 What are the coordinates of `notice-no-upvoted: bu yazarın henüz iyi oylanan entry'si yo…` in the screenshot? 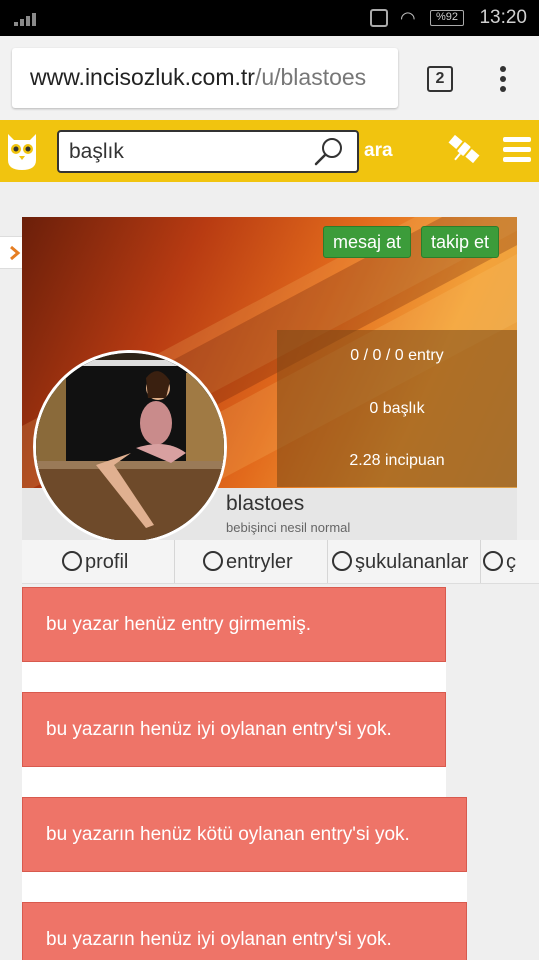 It's located at (234, 729).